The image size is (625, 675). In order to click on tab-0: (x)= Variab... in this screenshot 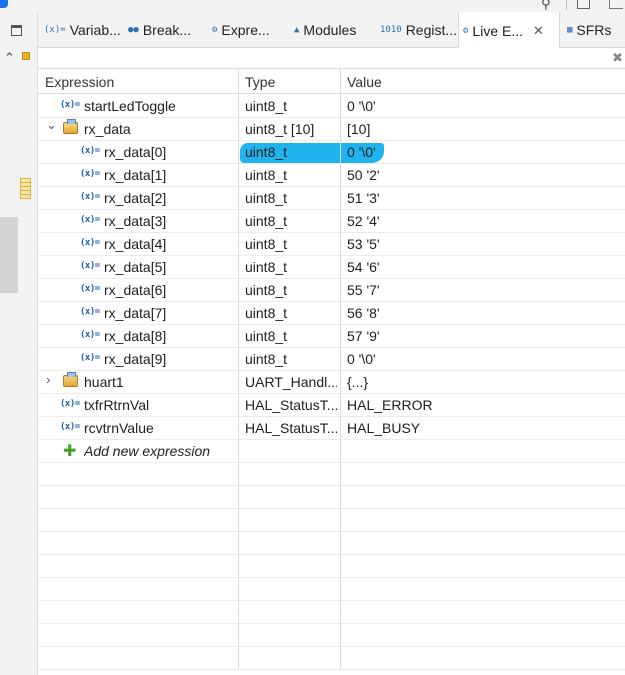, I will do `click(81, 30)`.